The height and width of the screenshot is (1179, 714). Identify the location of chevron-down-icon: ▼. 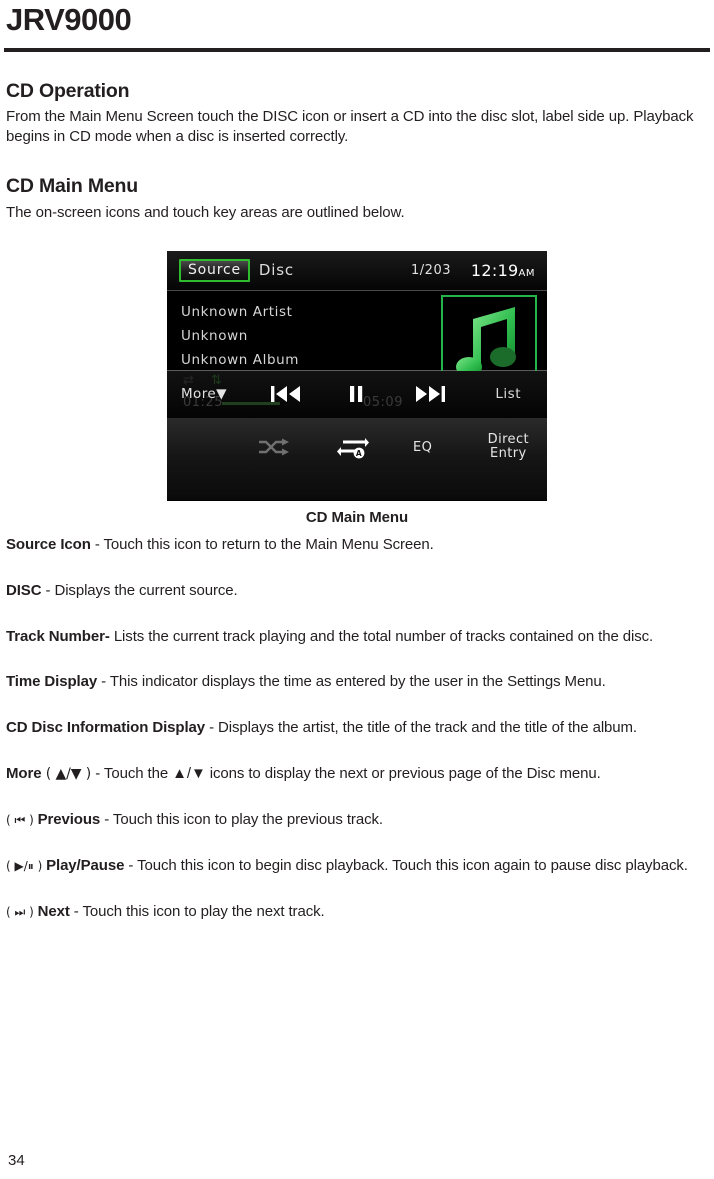
(221, 394).